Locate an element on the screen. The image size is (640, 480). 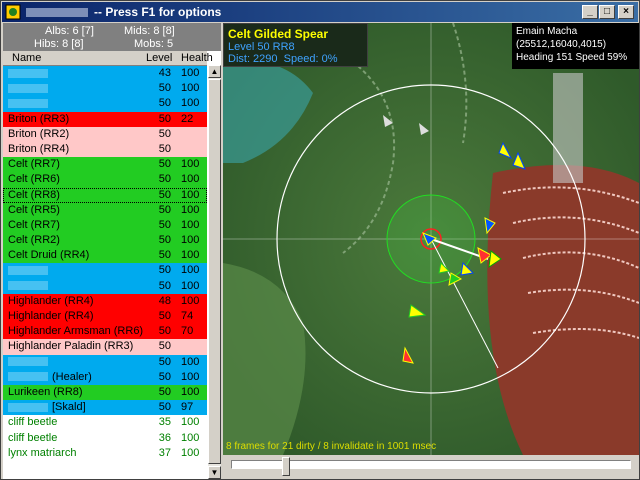
scroll-thumb is located at coordinates (214, 271).